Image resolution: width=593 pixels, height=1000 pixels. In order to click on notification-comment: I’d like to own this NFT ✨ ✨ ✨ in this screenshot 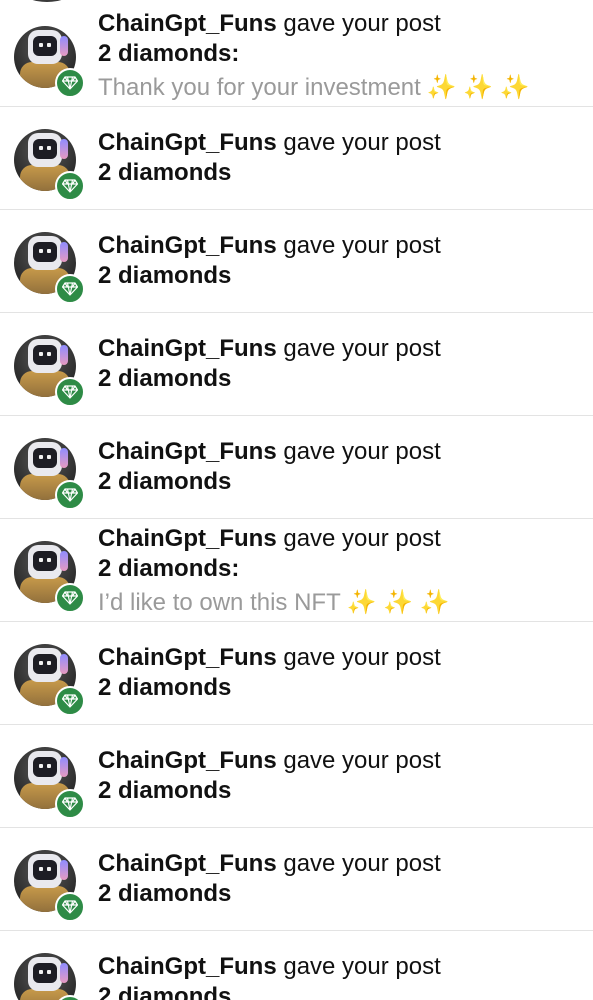, I will do `click(340, 603)`.